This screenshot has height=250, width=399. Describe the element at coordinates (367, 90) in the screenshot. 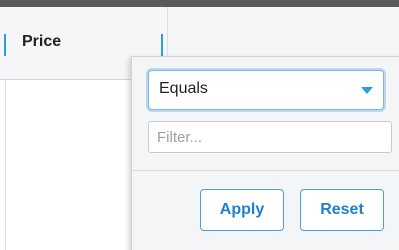

I see `caret-down-icon` at that location.